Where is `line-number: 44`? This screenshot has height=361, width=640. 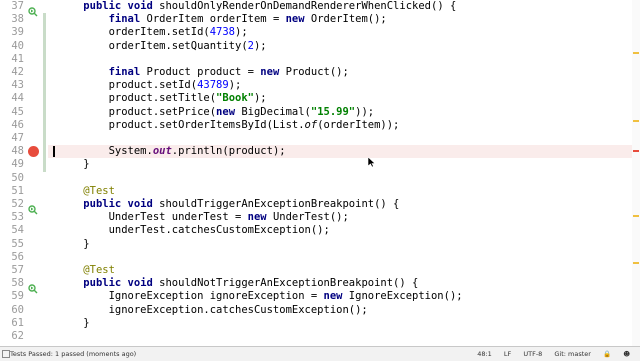
line-number: 44 is located at coordinates (12, 98).